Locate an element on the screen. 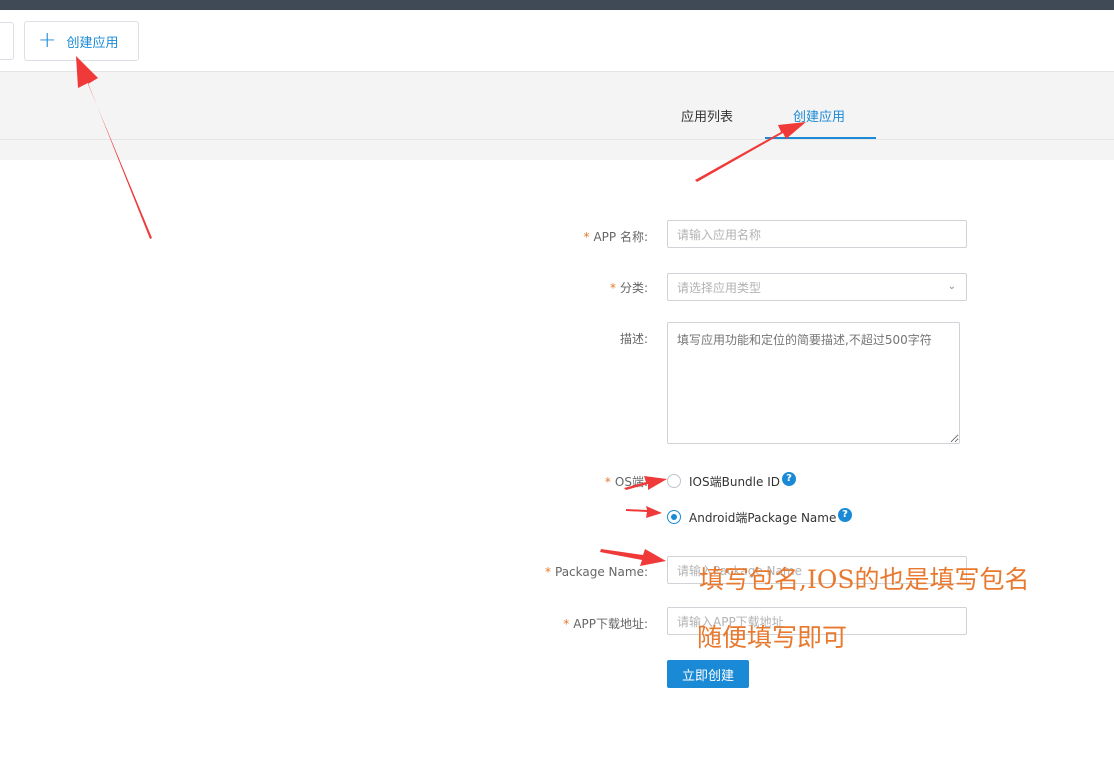 The width and height of the screenshot is (1114, 762). os-option-android-label: Android端Package Name is located at coordinates (762, 517).